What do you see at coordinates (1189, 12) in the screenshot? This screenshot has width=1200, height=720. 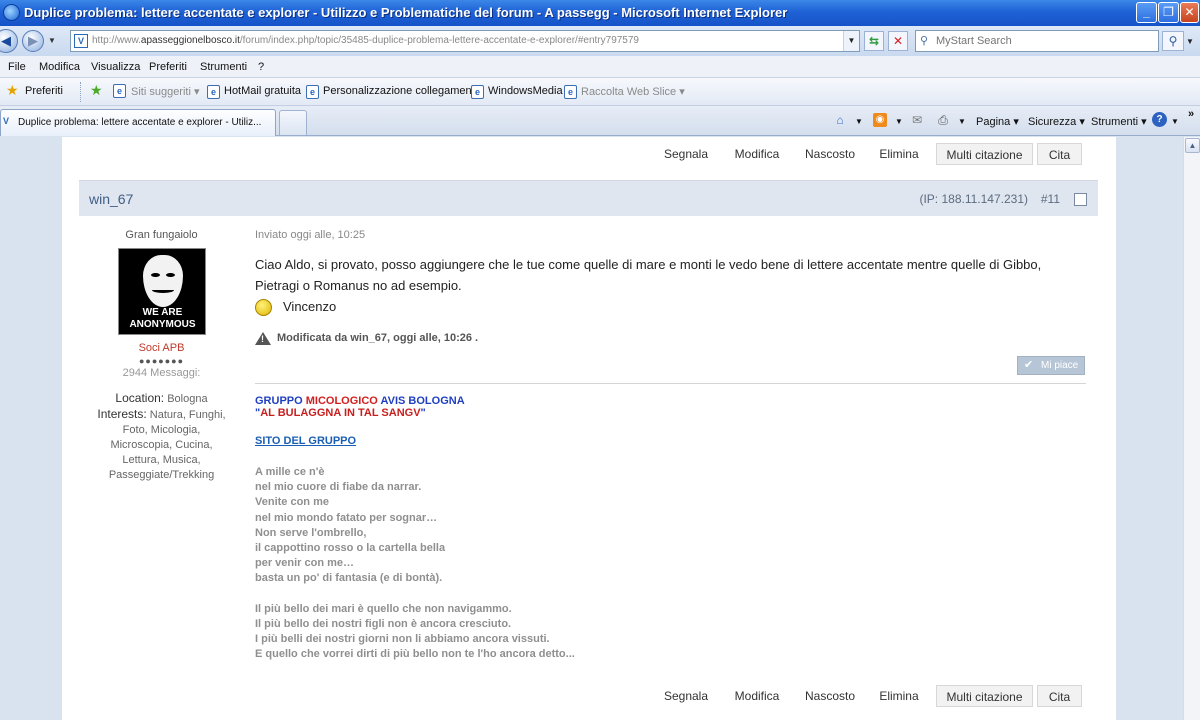 I see `close-window-button: ✕` at bounding box center [1189, 12].